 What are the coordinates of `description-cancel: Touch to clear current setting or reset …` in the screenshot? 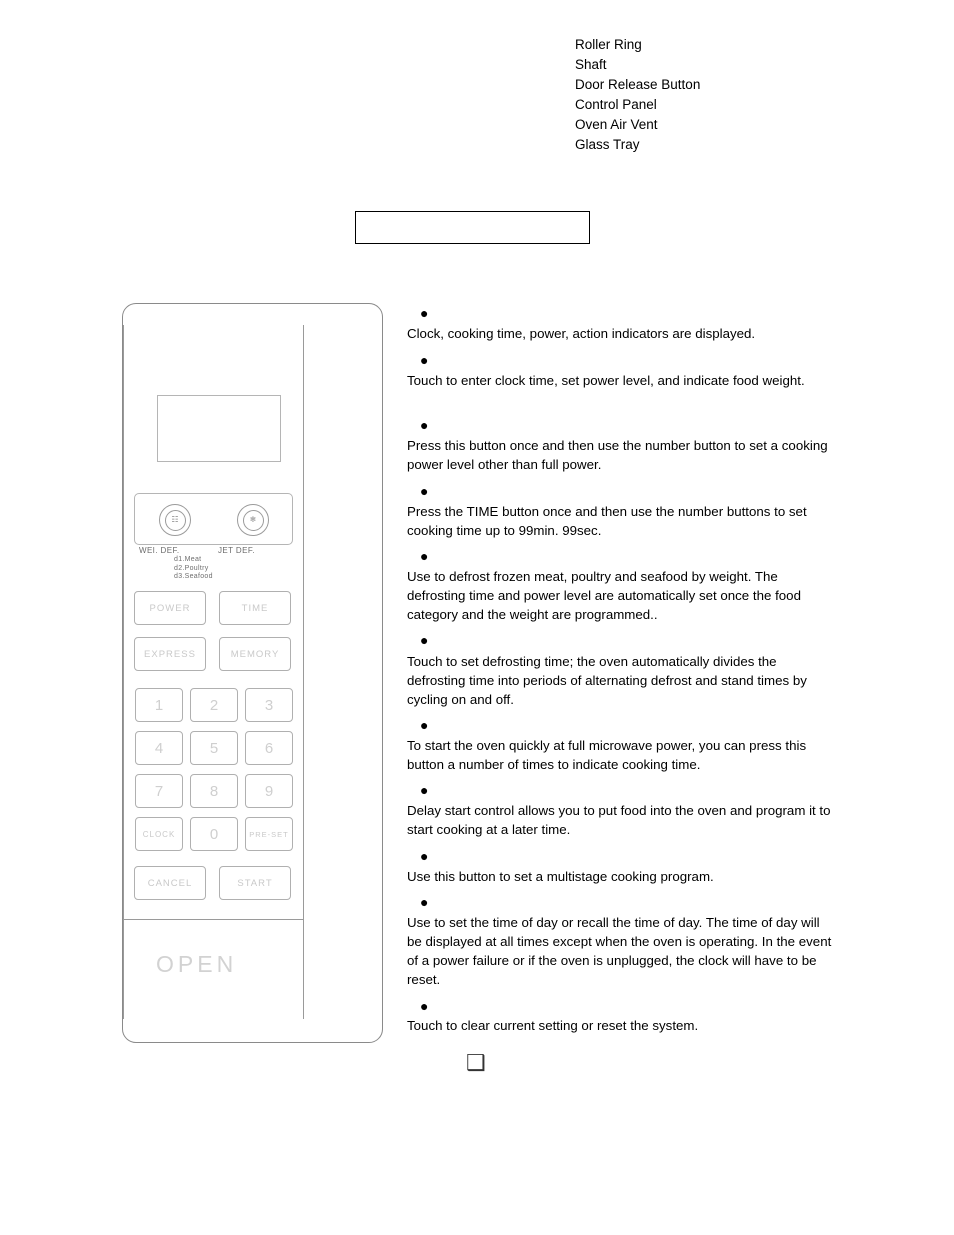 It's located at (553, 1025).